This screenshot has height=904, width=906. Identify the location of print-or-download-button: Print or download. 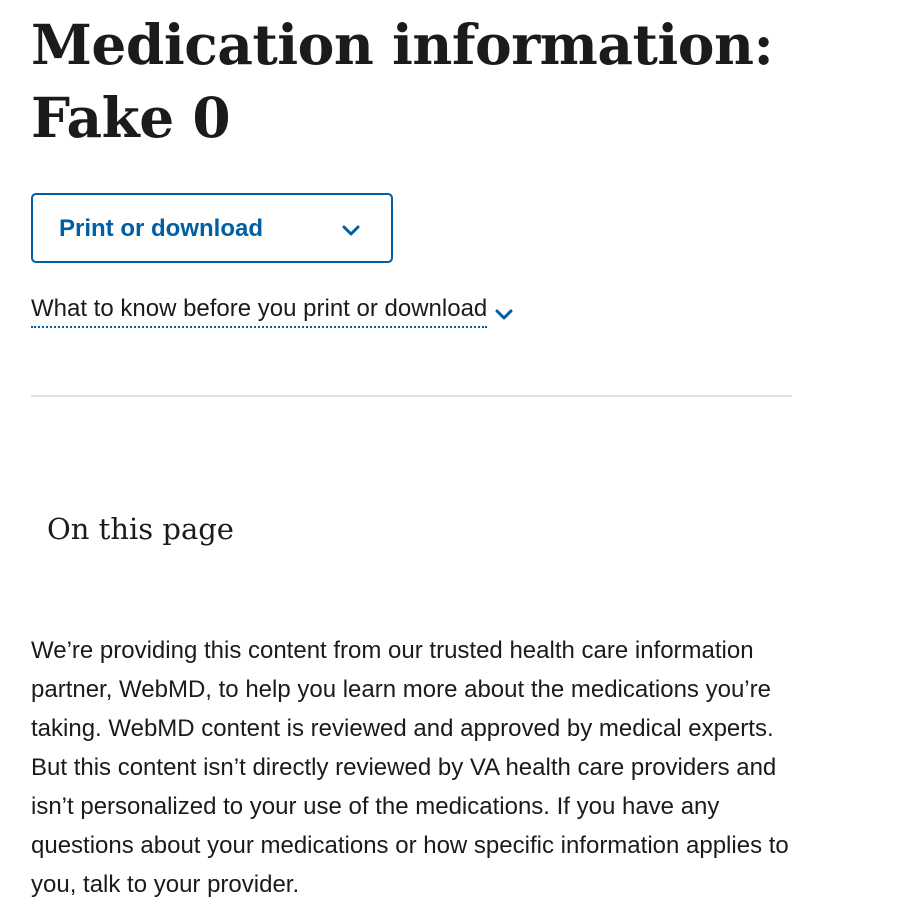
(212, 228).